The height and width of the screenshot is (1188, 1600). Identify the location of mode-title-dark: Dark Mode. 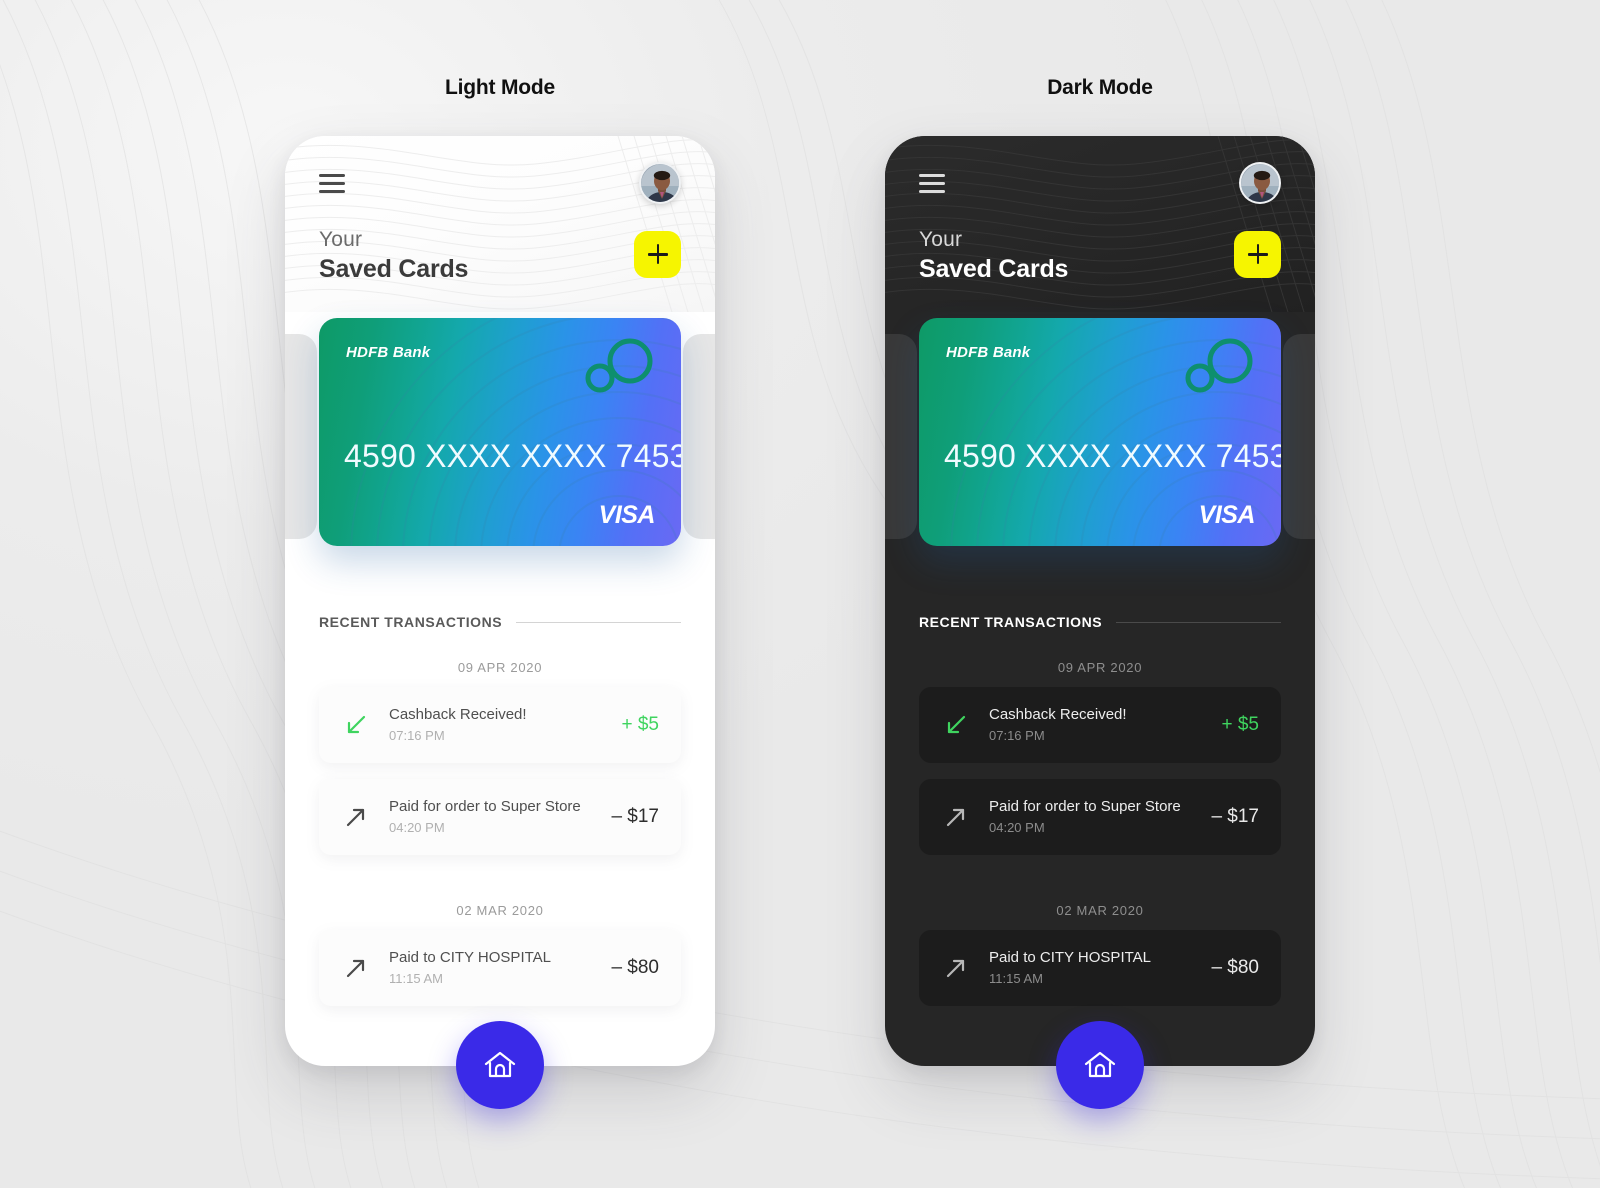
(1100, 87).